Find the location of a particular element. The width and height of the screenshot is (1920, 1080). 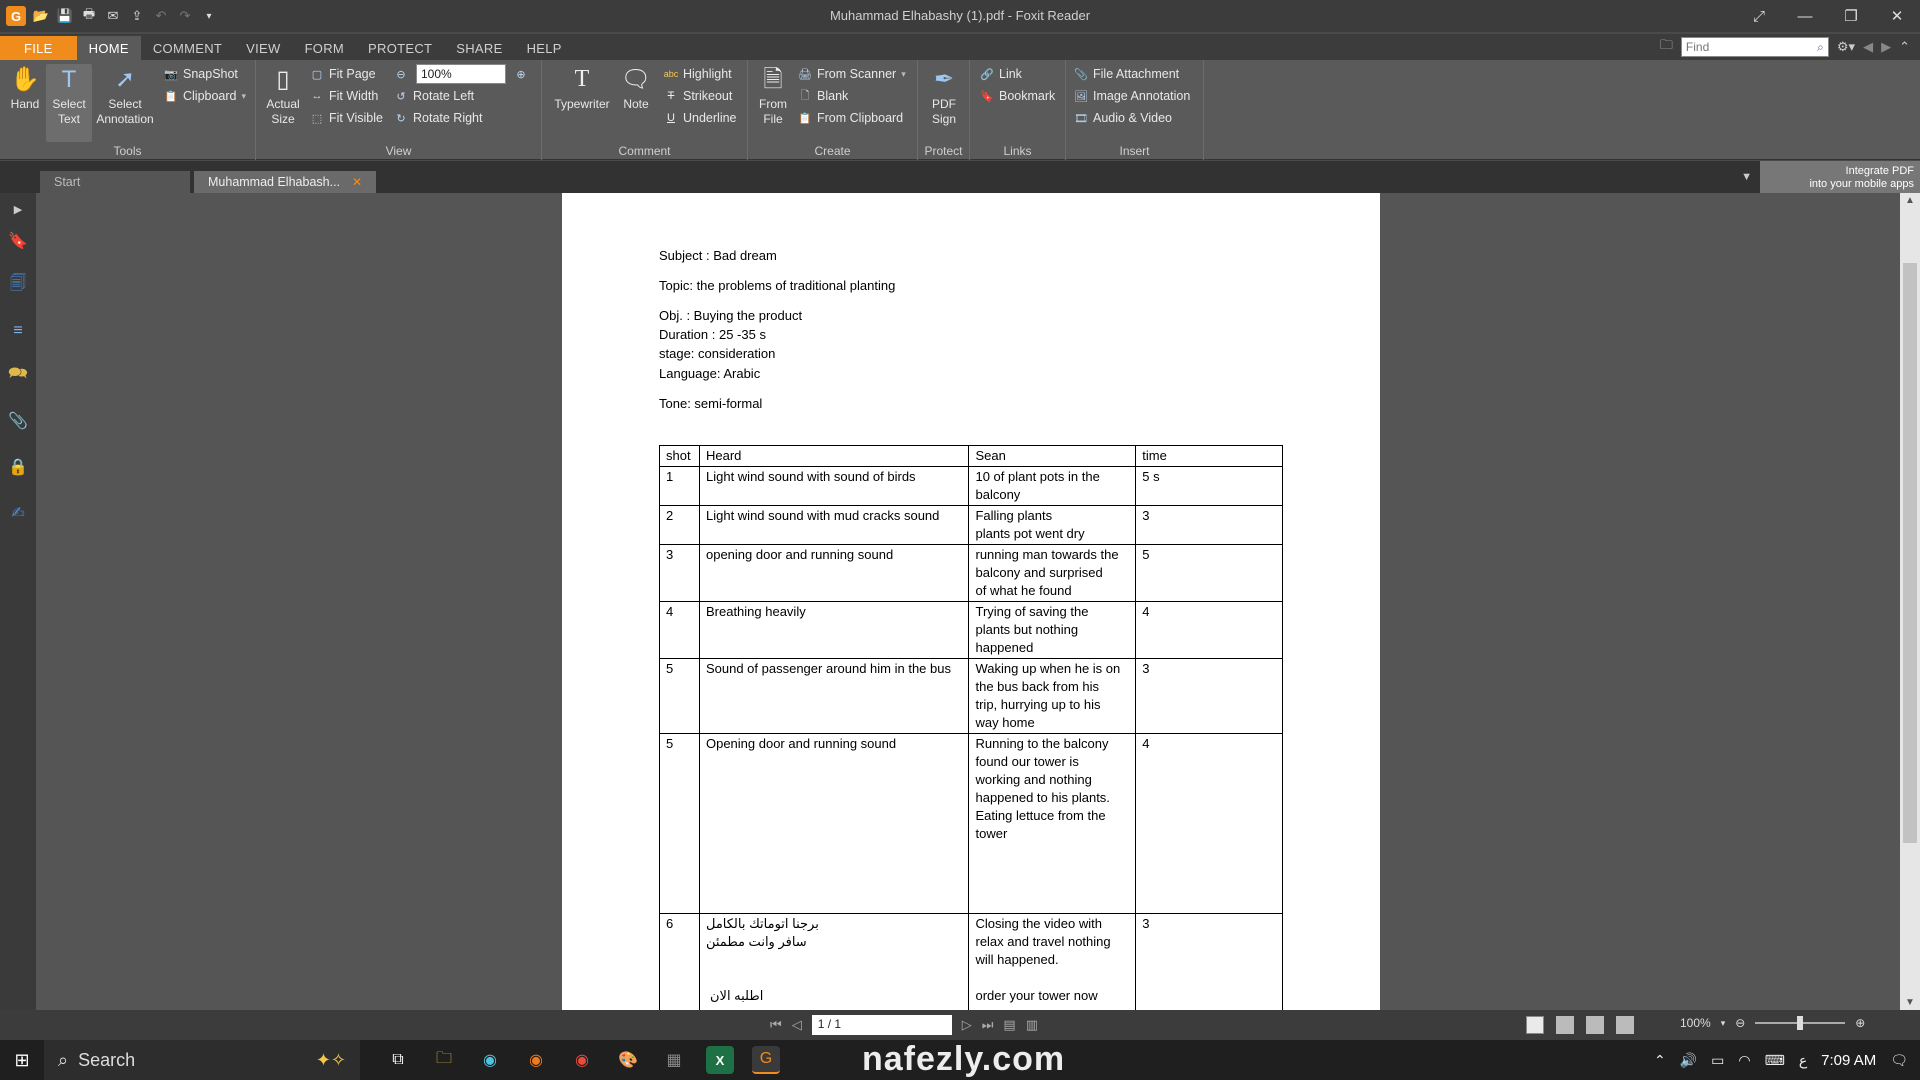

next-result-icon: ▶ is located at coordinates (1886, 47).